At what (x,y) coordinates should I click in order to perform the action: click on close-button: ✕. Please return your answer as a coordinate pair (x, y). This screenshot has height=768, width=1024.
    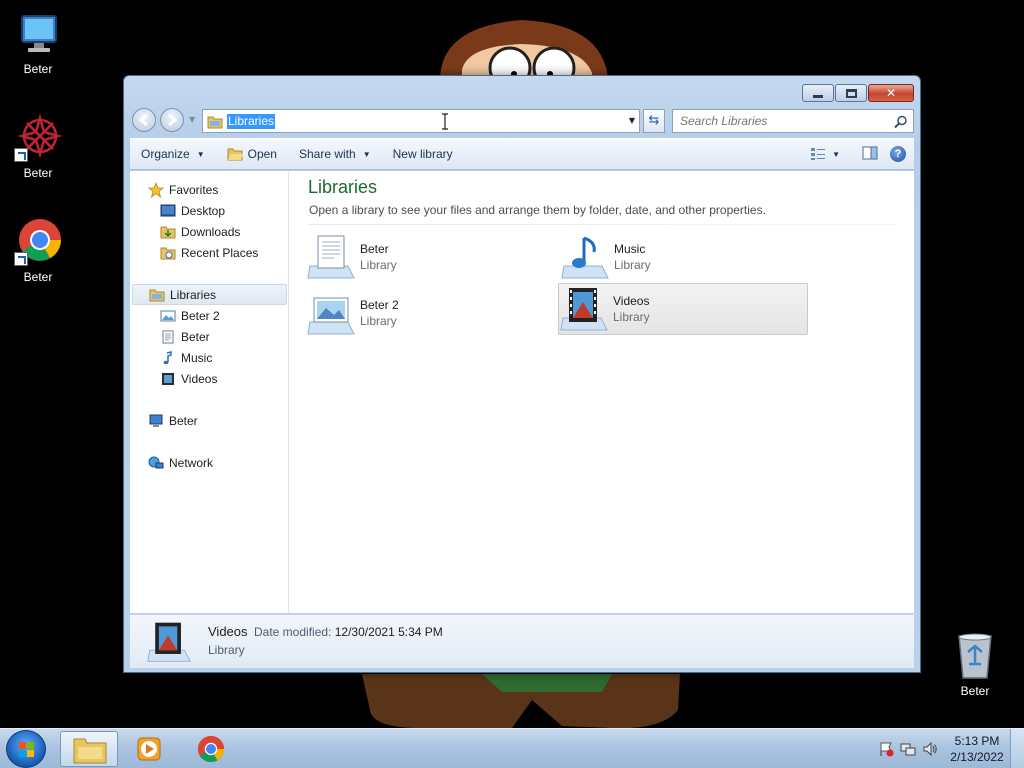
    Looking at the image, I should click on (891, 93).